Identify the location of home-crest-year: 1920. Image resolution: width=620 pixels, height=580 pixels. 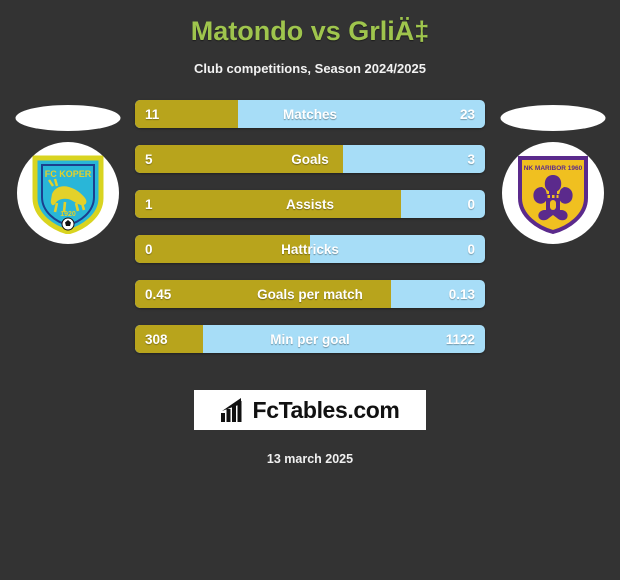
(68, 214).